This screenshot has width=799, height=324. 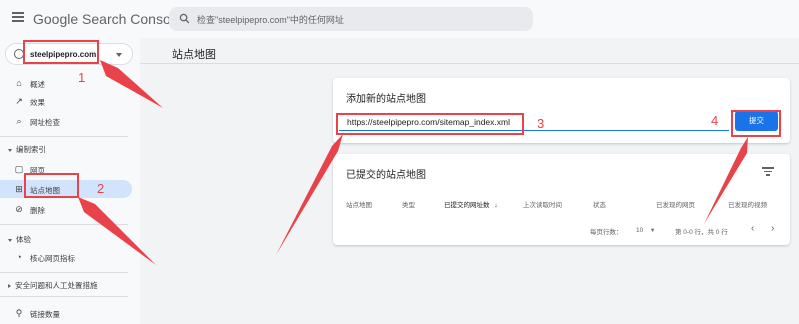 I want to click on links-icon: ⚲, so click(x=19, y=313).